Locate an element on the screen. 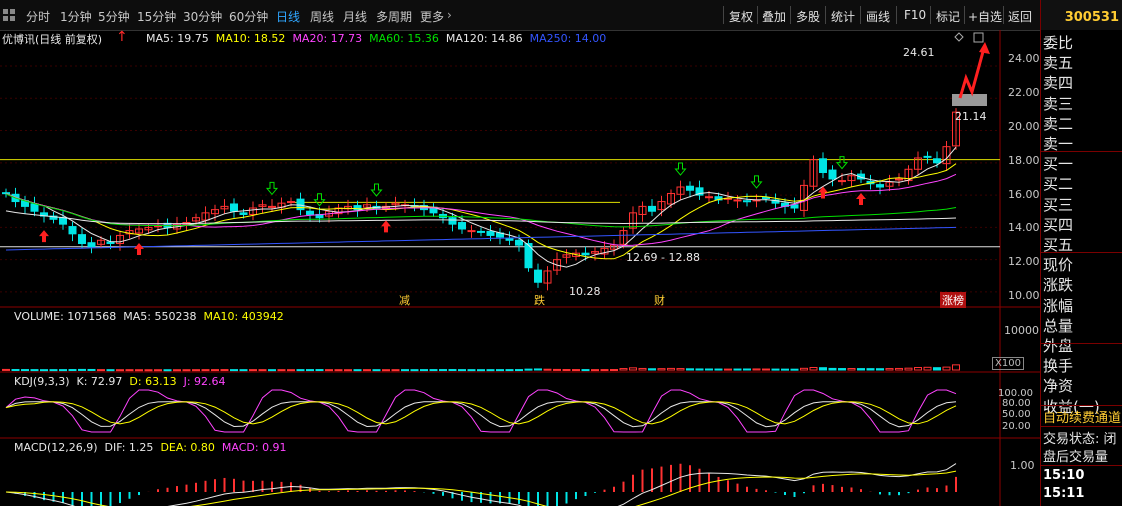 This screenshot has width=1122, height=506. event-label: 减 is located at coordinates (404, 300).